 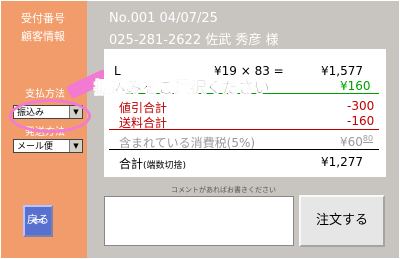 I want to click on back-button-label: 戻る, so click(x=38, y=219).